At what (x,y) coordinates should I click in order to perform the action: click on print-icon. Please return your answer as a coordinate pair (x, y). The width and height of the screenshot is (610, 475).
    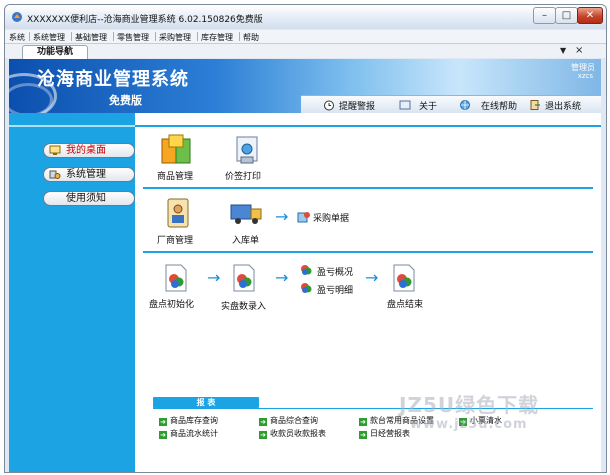
    Looking at the image, I should click on (247, 150).